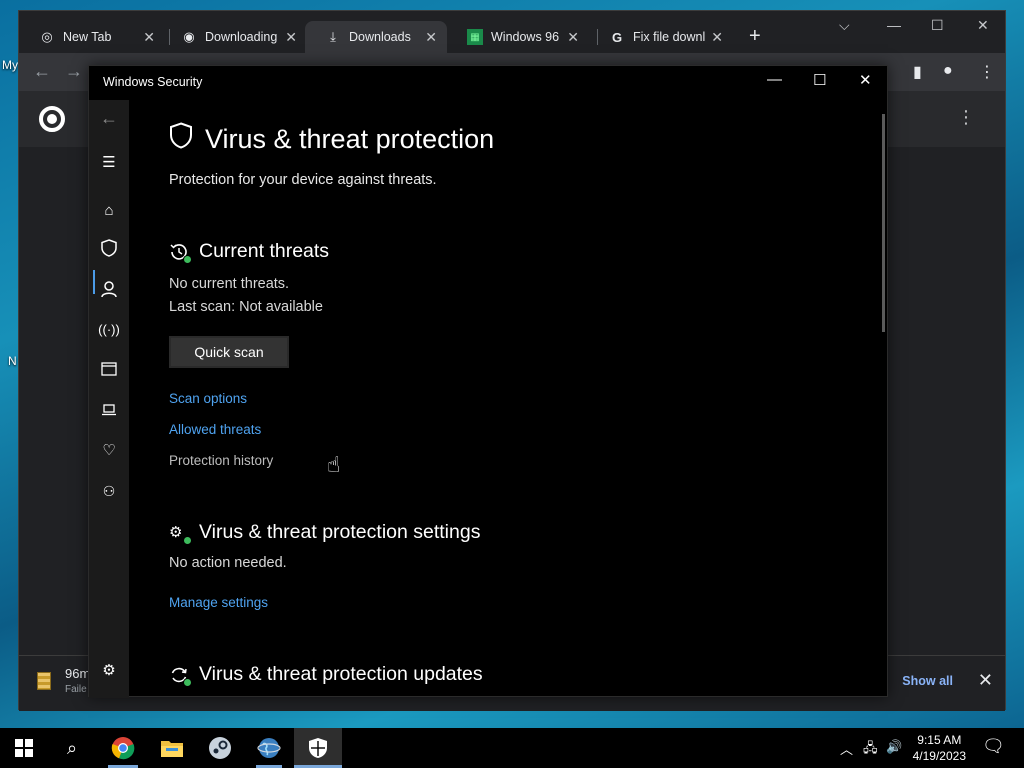  I want to click on settings-gears-icon: ⚙, so click(180, 534).